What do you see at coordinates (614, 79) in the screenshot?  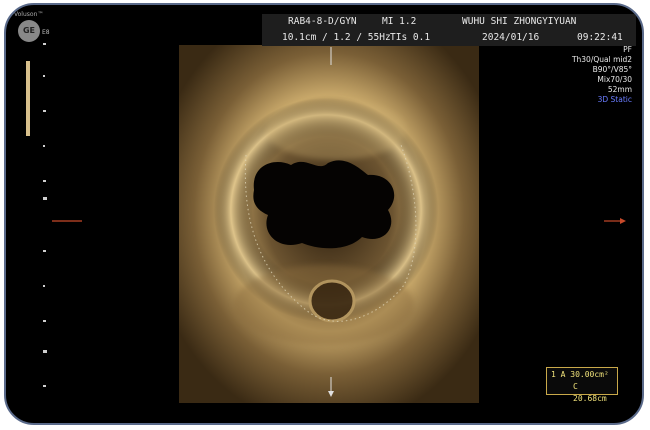 I see `param-mix: Mix70/30` at bounding box center [614, 79].